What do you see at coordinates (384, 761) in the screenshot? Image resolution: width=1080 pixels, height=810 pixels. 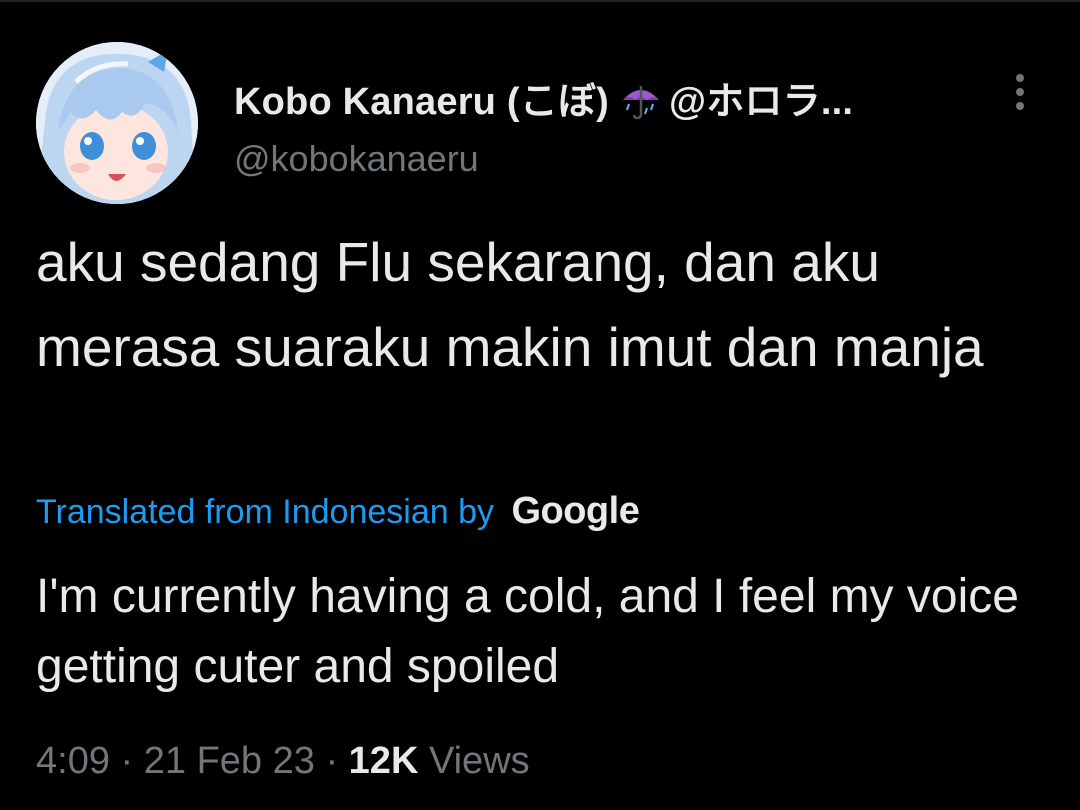 I see `views-count: 12K` at bounding box center [384, 761].